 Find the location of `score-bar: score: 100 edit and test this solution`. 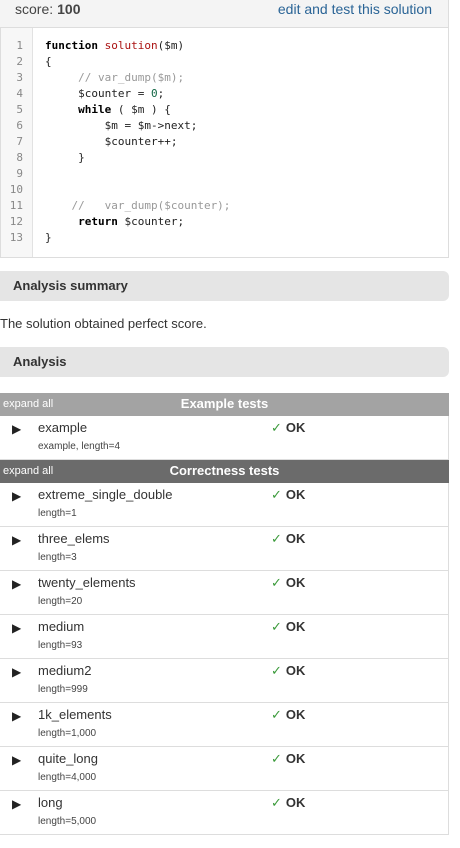

score-bar: score: 100 edit and test this solution is located at coordinates (224, 14).